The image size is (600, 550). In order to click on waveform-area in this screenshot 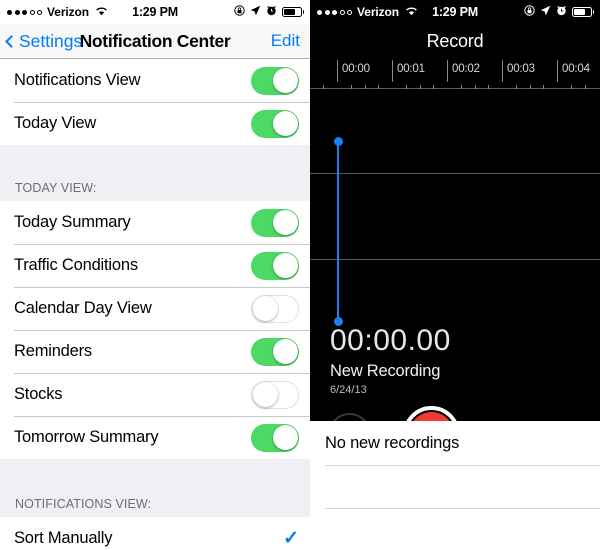, I will do `click(455, 181)`.